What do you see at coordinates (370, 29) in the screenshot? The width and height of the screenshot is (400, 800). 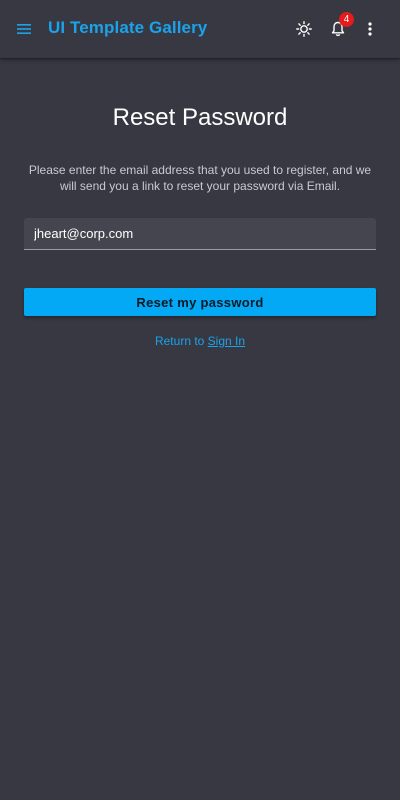 I see `more-vertical-icon` at bounding box center [370, 29].